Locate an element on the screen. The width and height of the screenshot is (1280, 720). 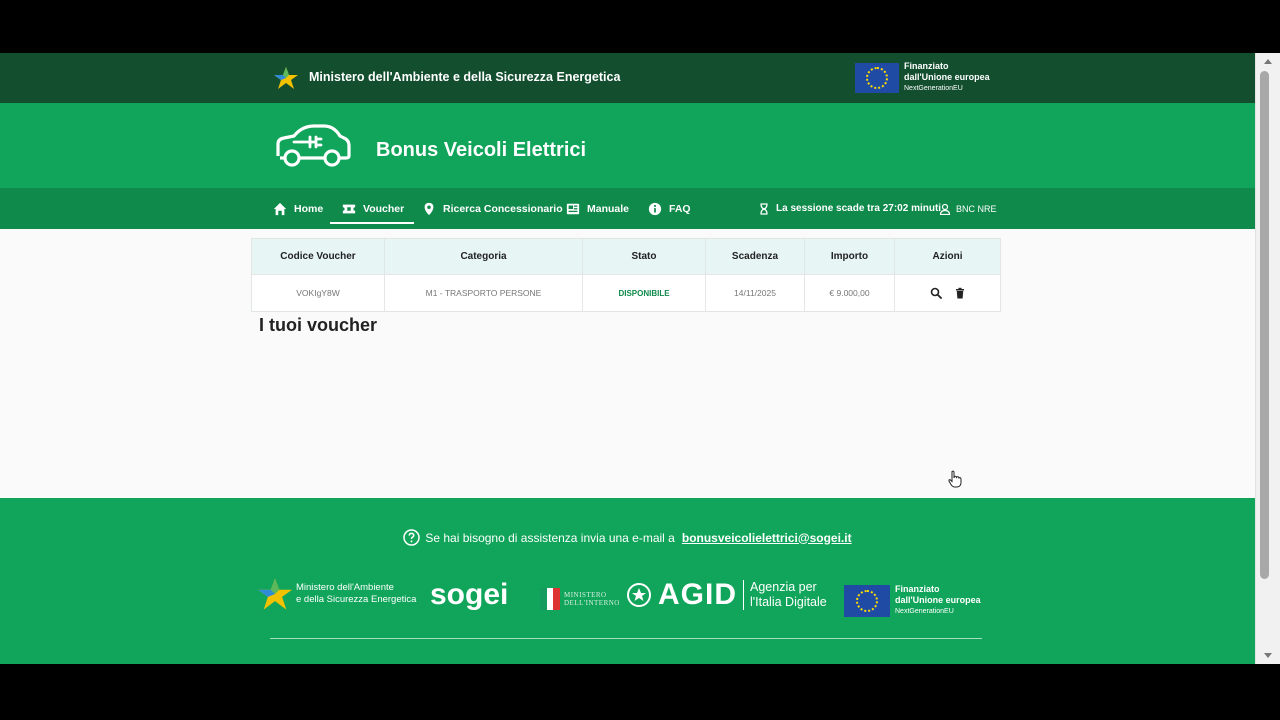
letterbox-top is located at coordinates (640, 26).